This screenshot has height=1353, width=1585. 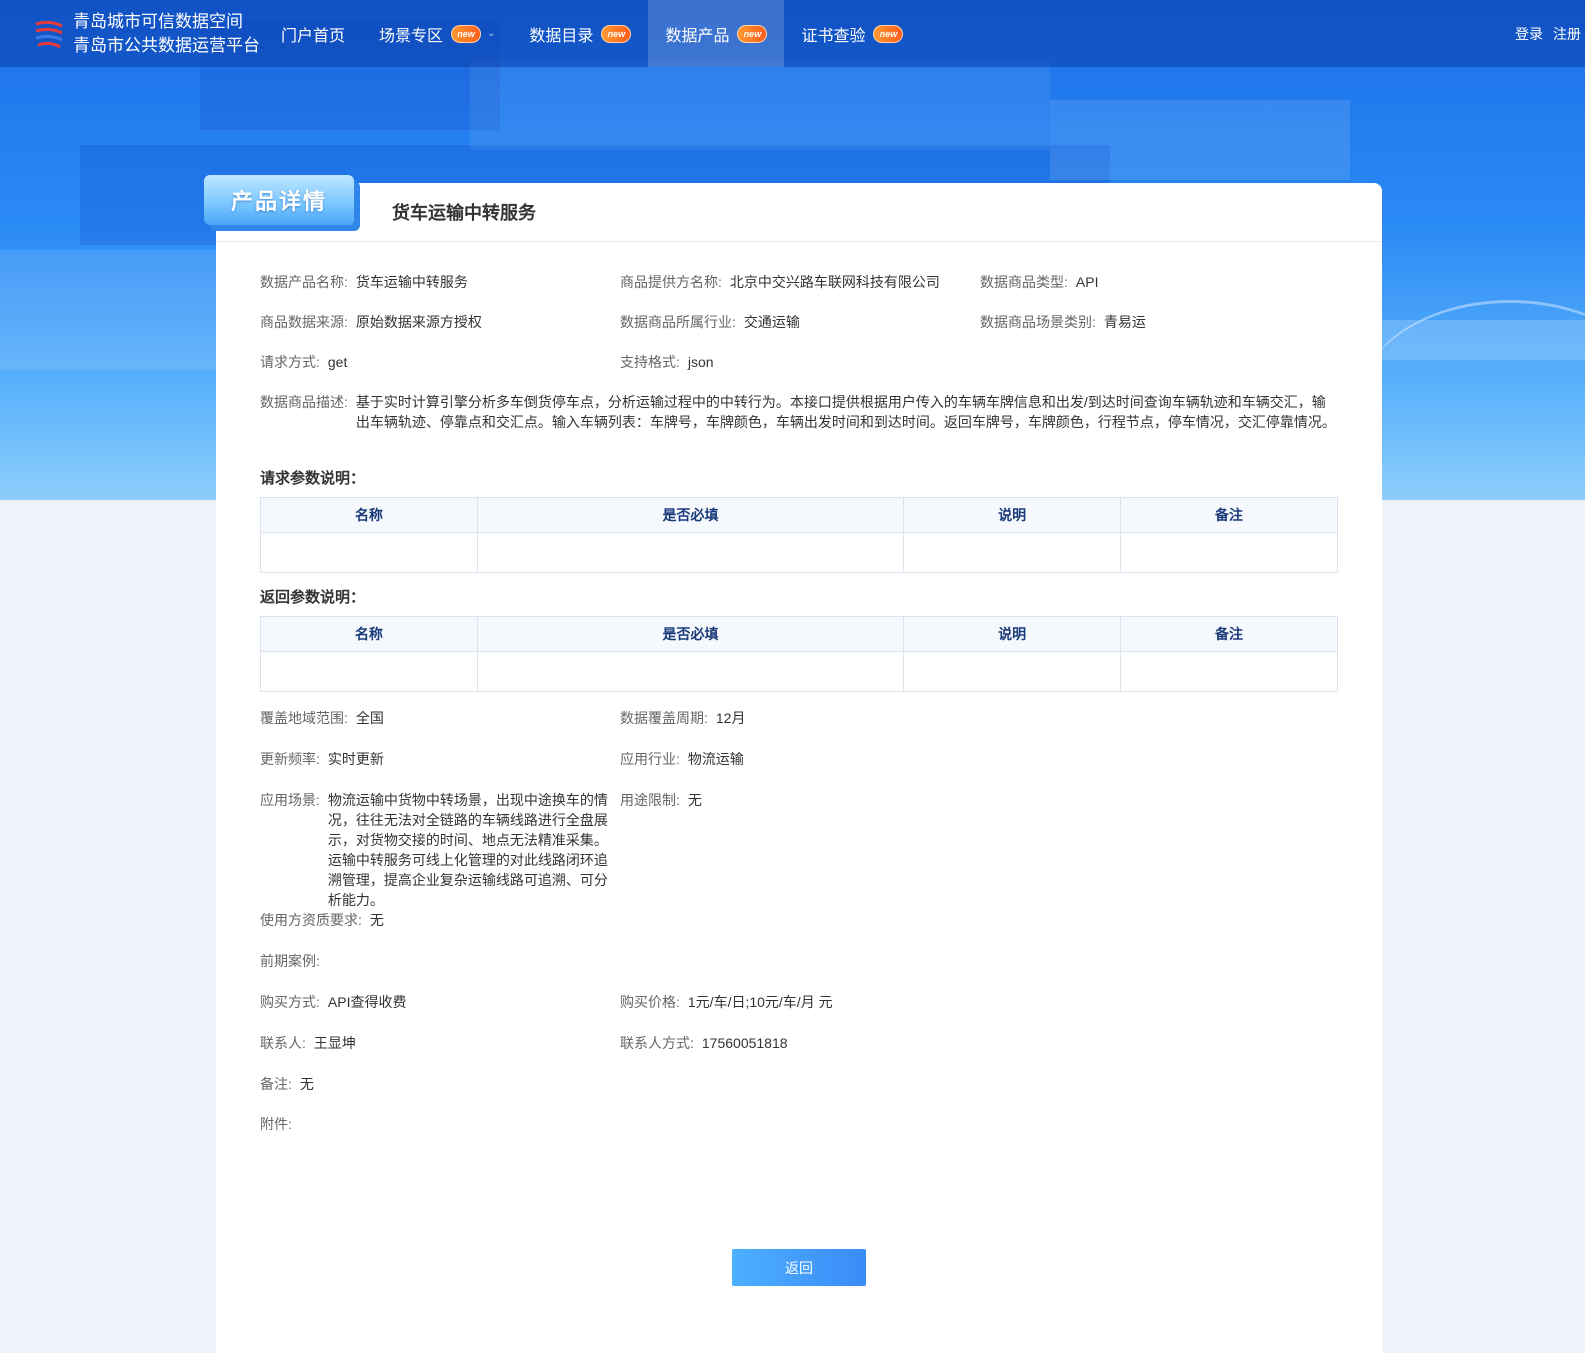 What do you see at coordinates (364, 282) in the screenshot?
I see `field-product-name: 数据产品名称: 货车运输中转服务` at bounding box center [364, 282].